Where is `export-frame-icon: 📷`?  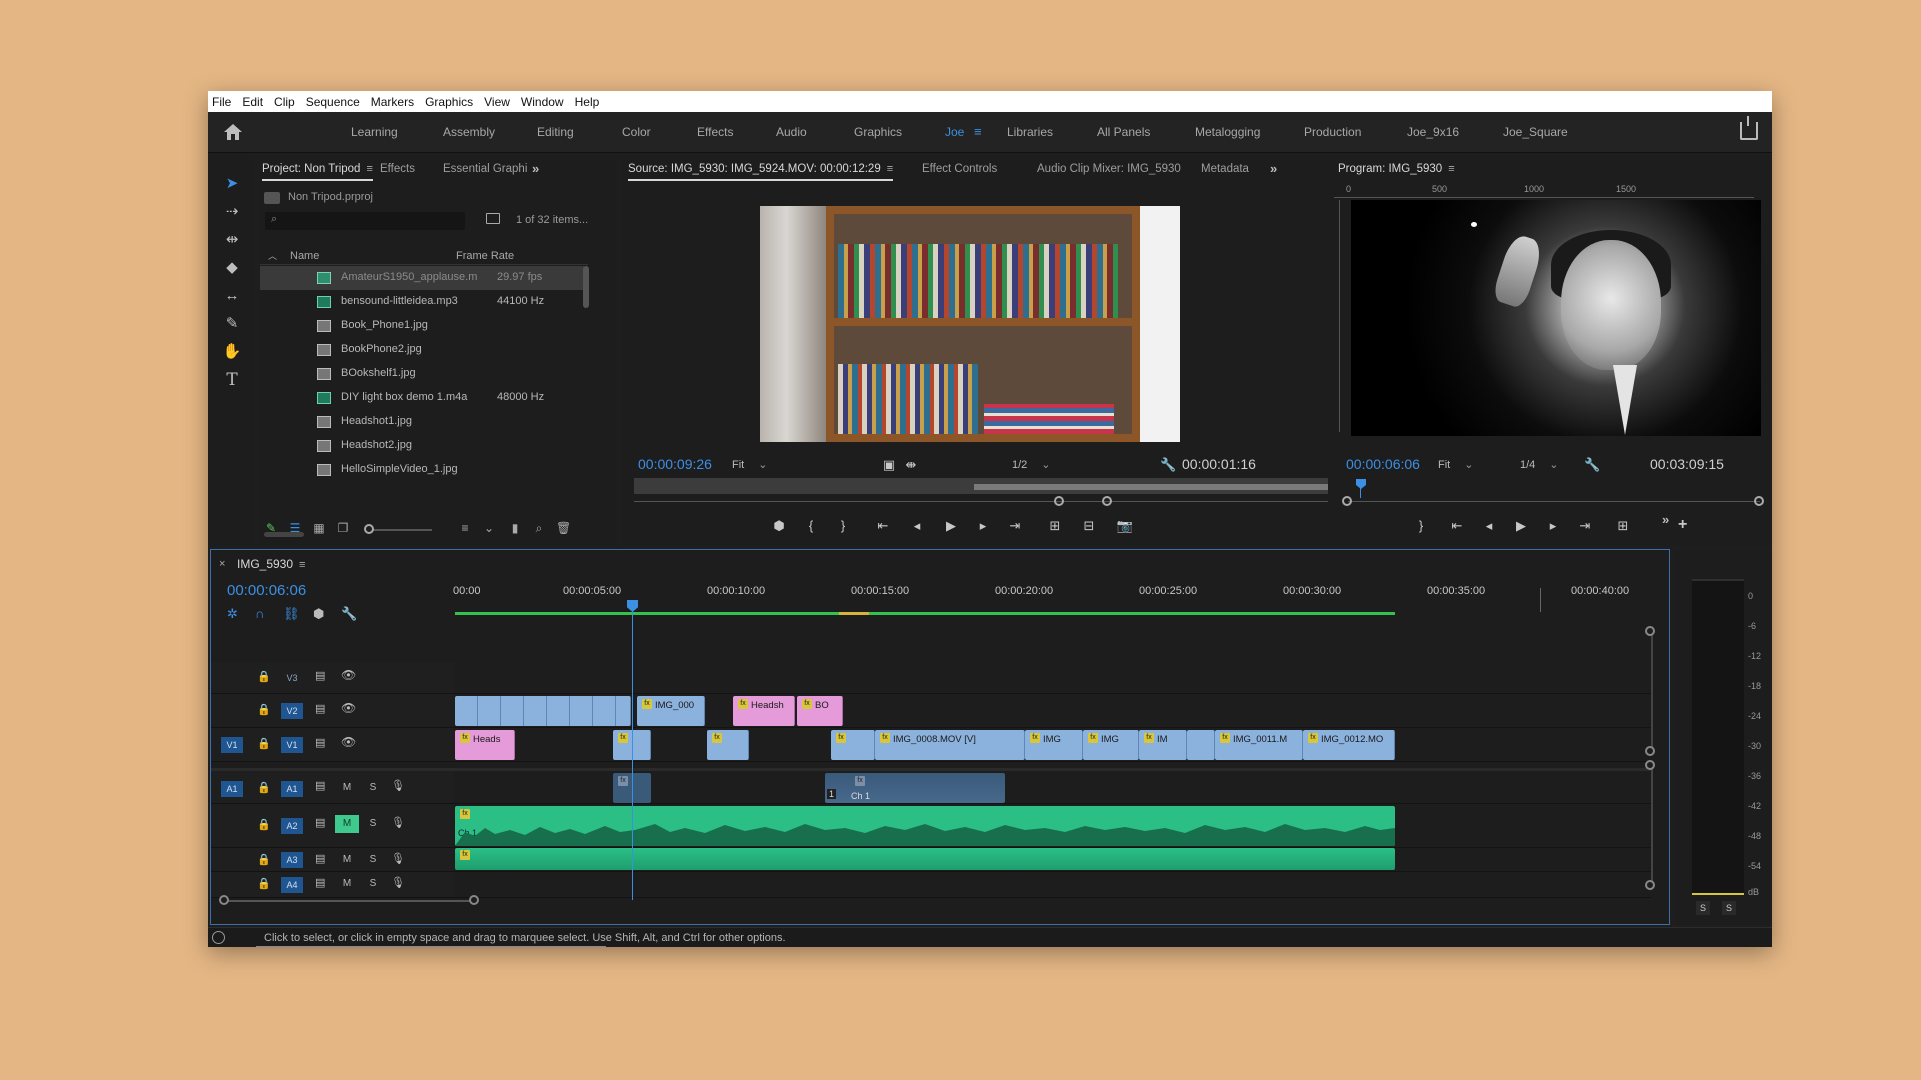
export-frame-icon: 📷 is located at coordinates (1125, 526).